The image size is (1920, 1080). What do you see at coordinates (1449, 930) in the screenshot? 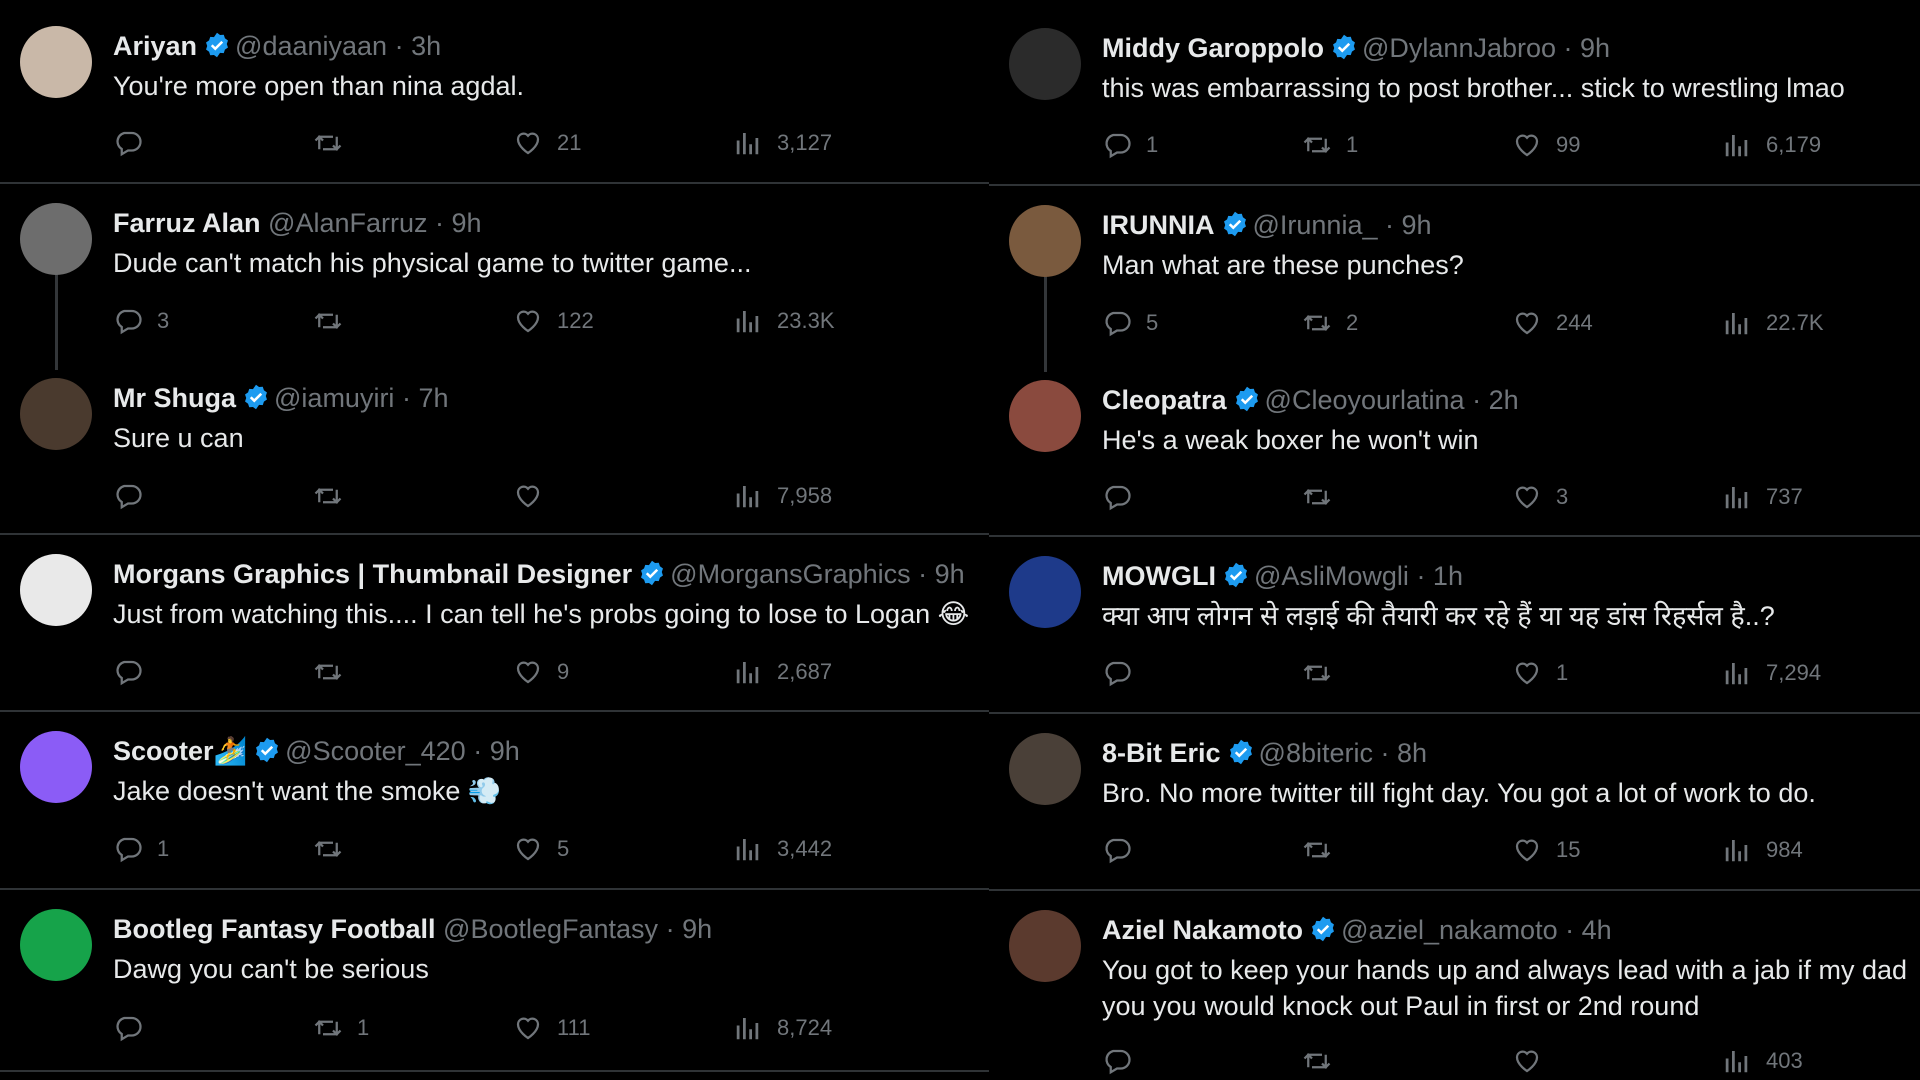
I see `user-handle: @aziel_nakamoto` at bounding box center [1449, 930].